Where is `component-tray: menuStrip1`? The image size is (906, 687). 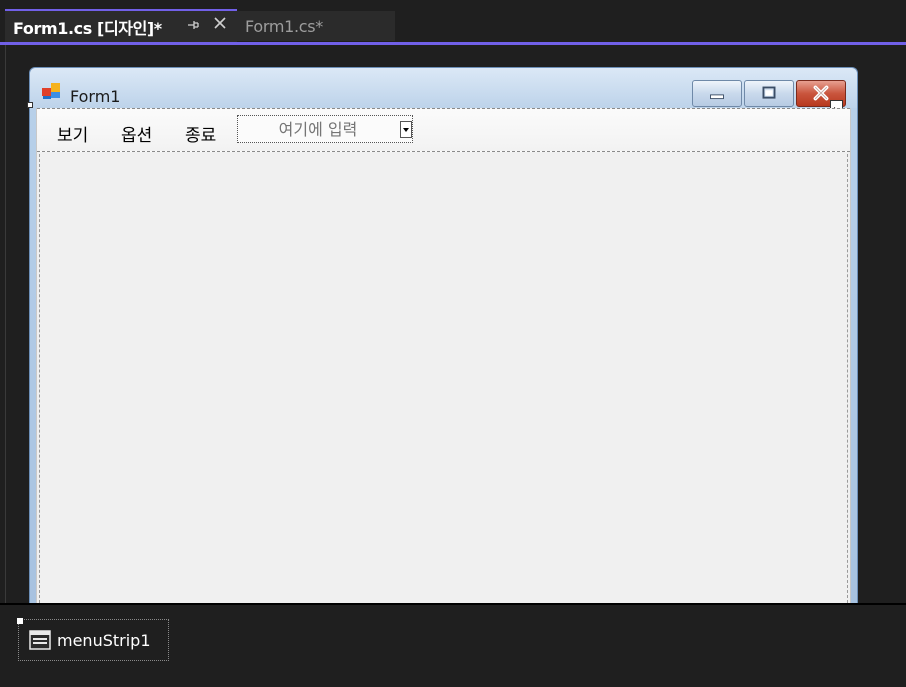
component-tray: menuStrip1 is located at coordinates (453, 645).